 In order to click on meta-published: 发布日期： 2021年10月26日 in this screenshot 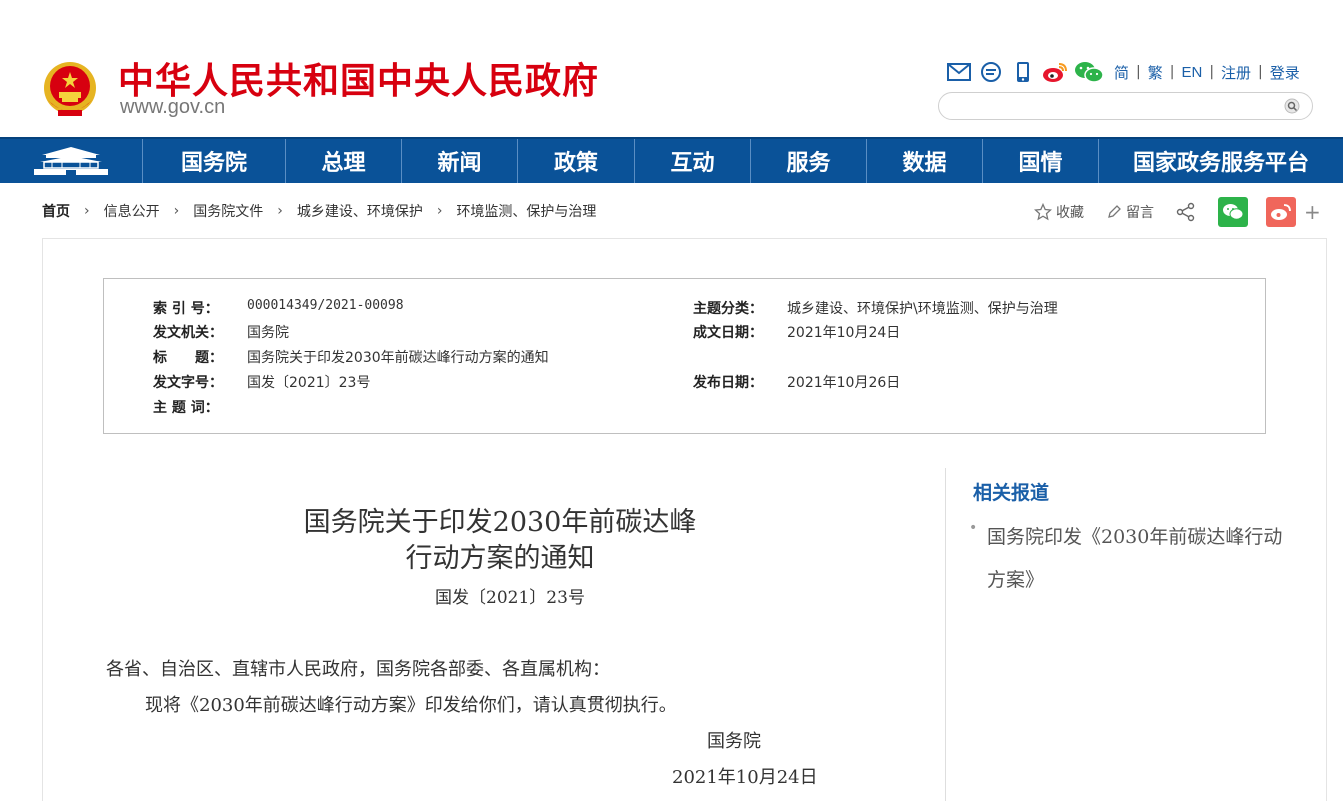, I will do `click(796, 382)`.